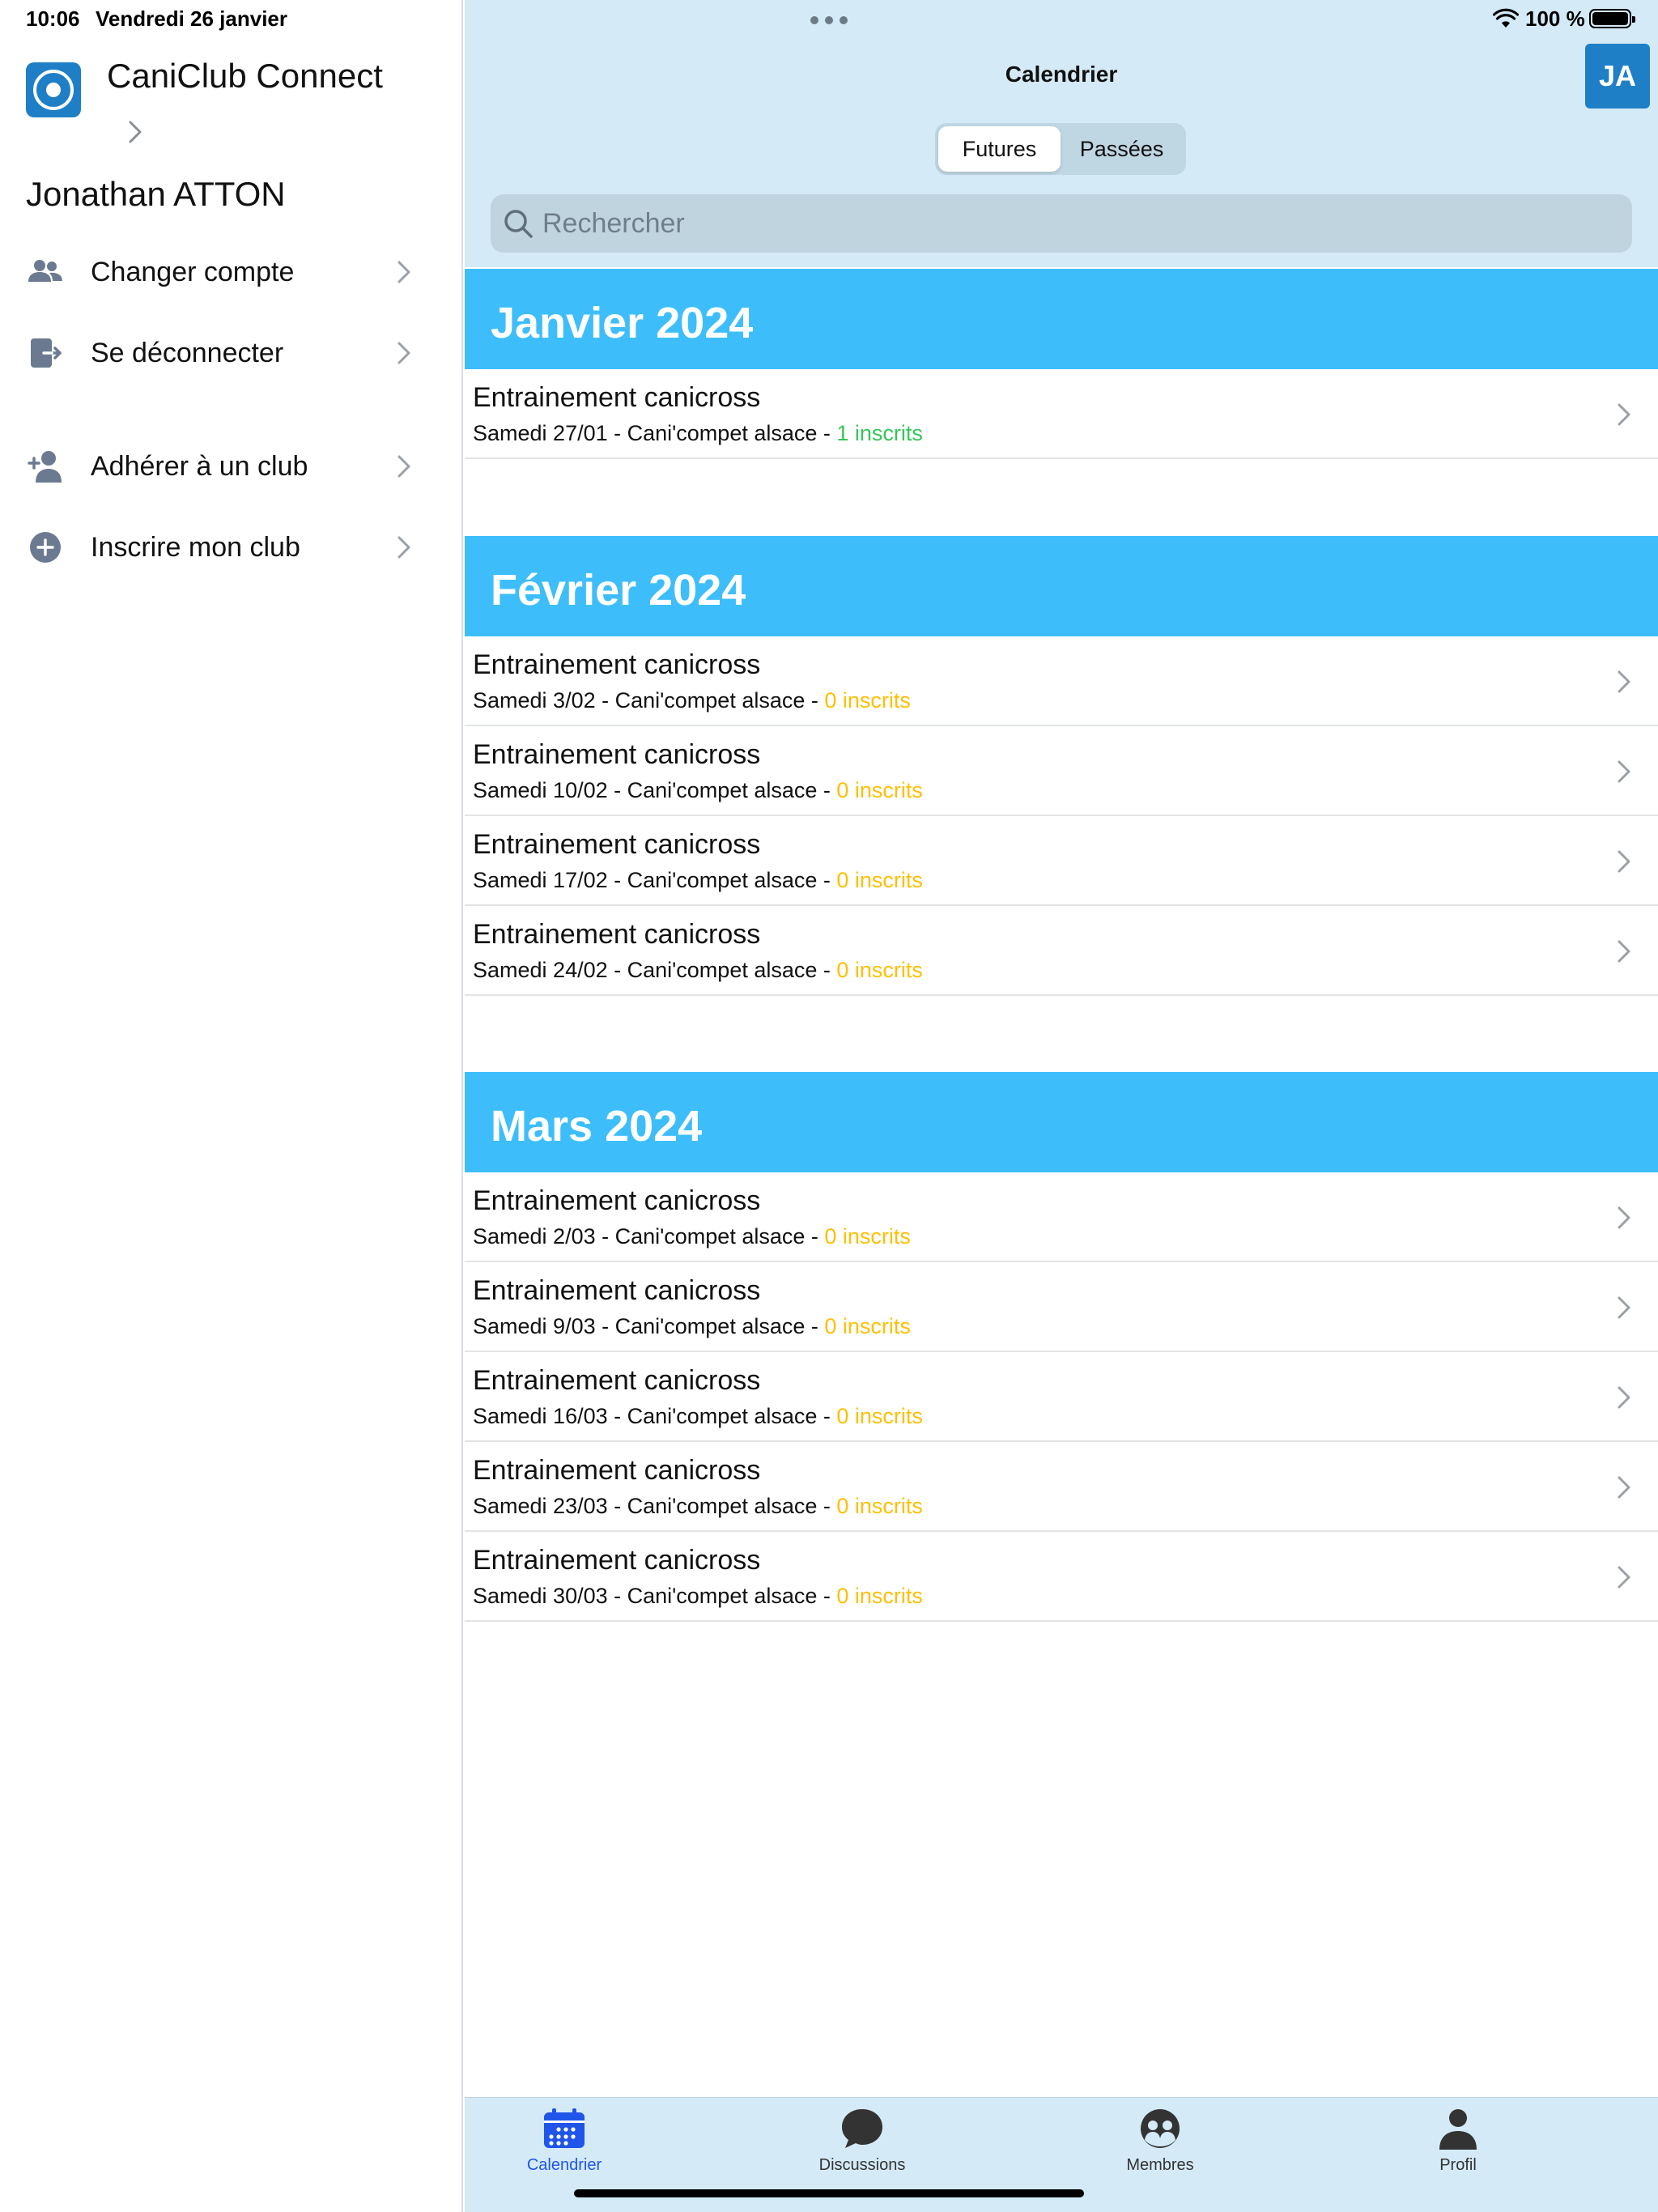  Describe the element at coordinates (193, 272) in the screenshot. I see `sidebar-item-label: Changer compte` at that location.